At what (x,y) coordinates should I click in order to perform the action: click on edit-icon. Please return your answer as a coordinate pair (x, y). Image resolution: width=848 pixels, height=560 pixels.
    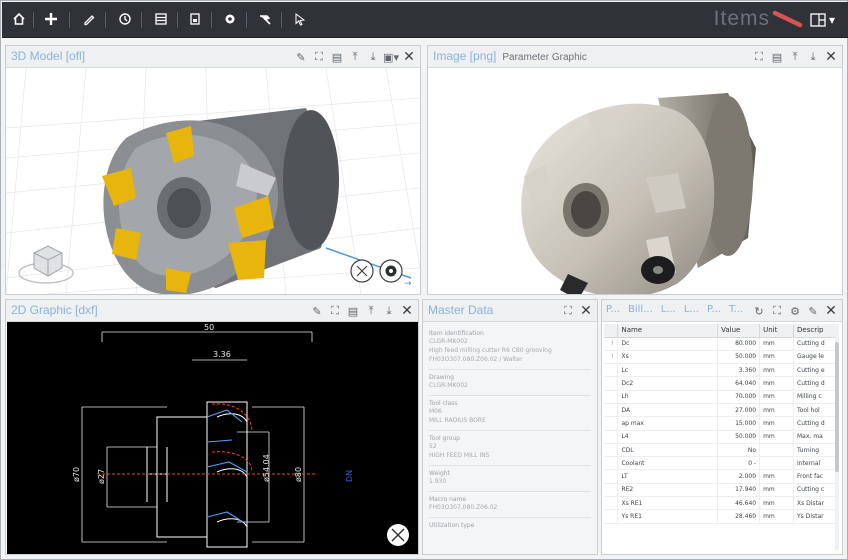
    Looking at the image, I should click on (89, 19).